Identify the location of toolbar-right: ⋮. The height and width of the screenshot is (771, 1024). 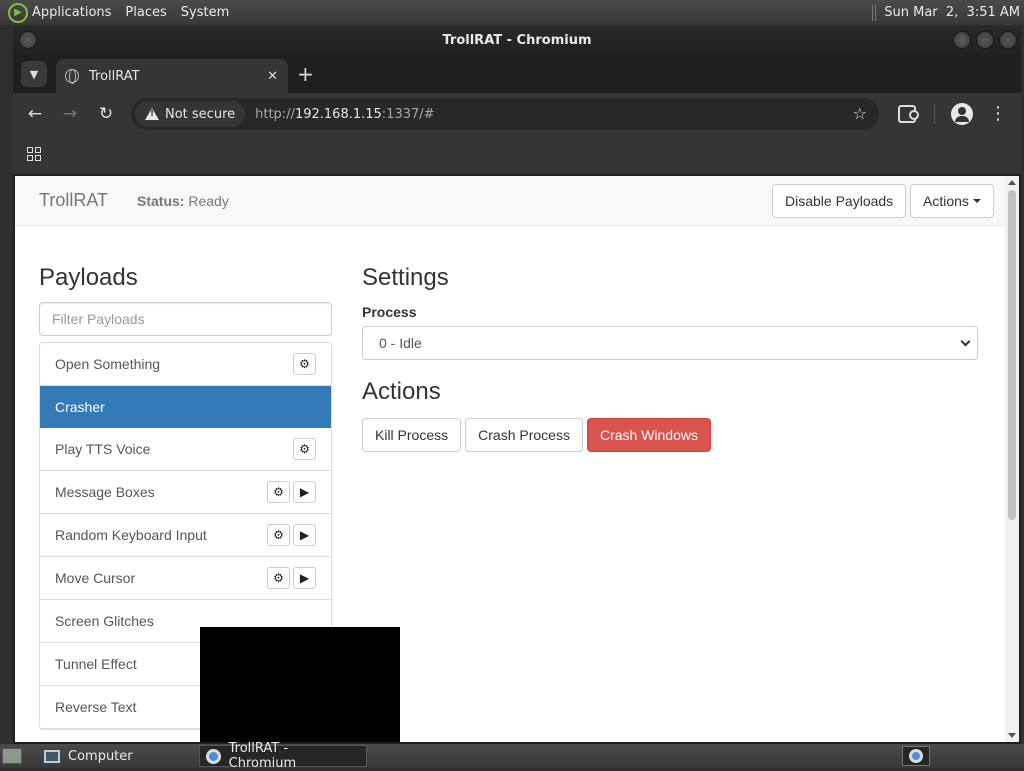
(959, 114).